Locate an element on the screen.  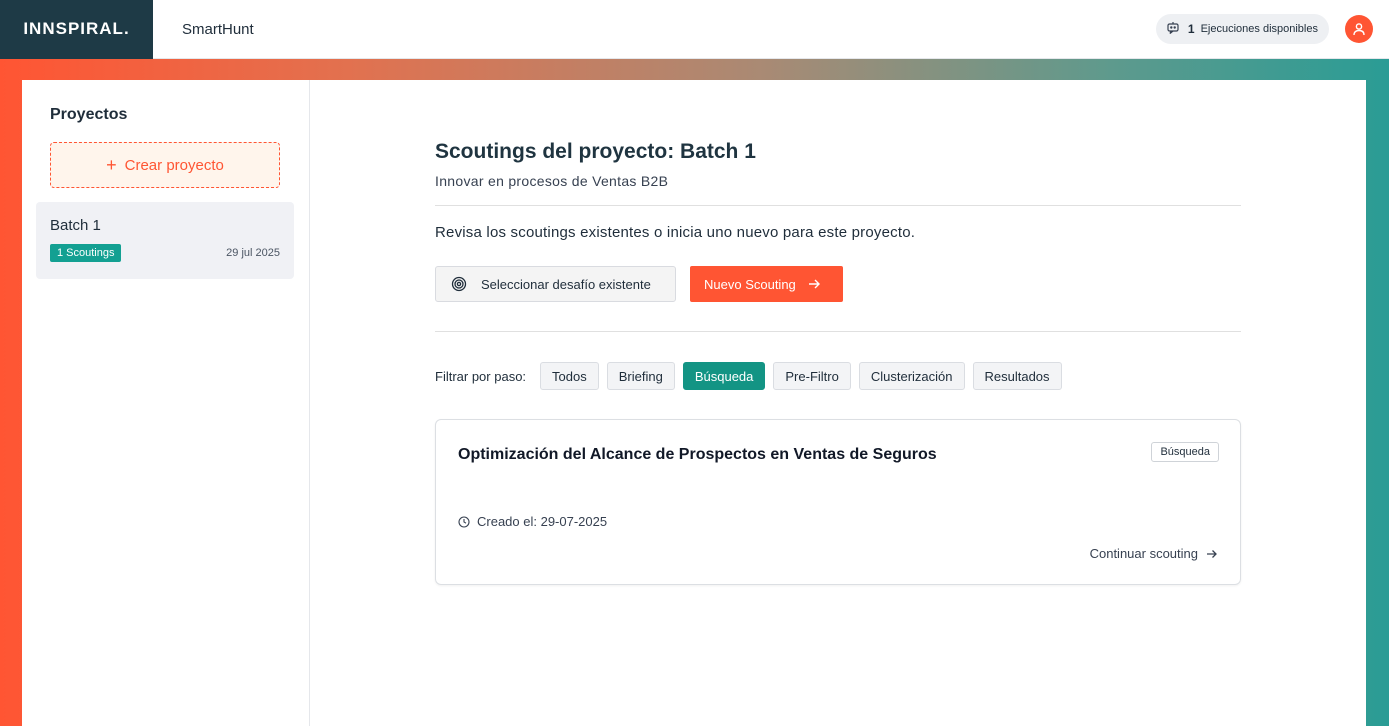
user-avatar is located at coordinates (1359, 29).